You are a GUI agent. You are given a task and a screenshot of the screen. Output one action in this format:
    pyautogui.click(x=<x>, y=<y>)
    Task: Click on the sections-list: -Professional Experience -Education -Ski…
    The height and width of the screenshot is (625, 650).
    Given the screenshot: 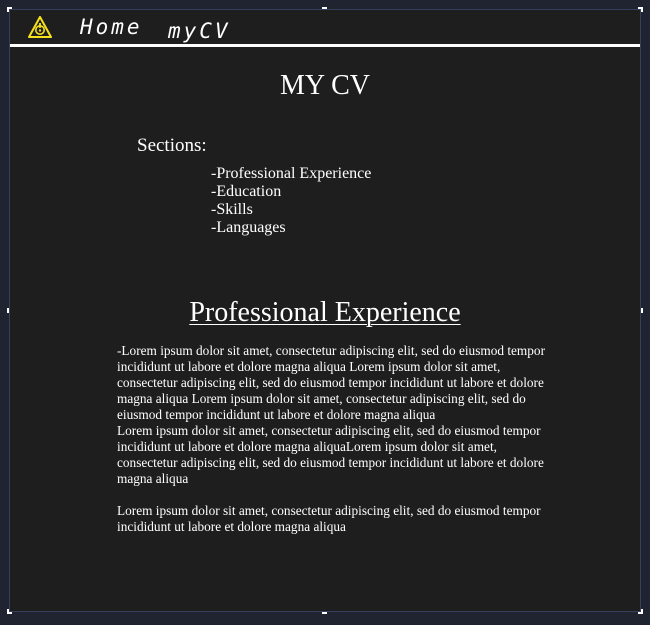 What is the action you would take?
    pyautogui.click(x=291, y=201)
    